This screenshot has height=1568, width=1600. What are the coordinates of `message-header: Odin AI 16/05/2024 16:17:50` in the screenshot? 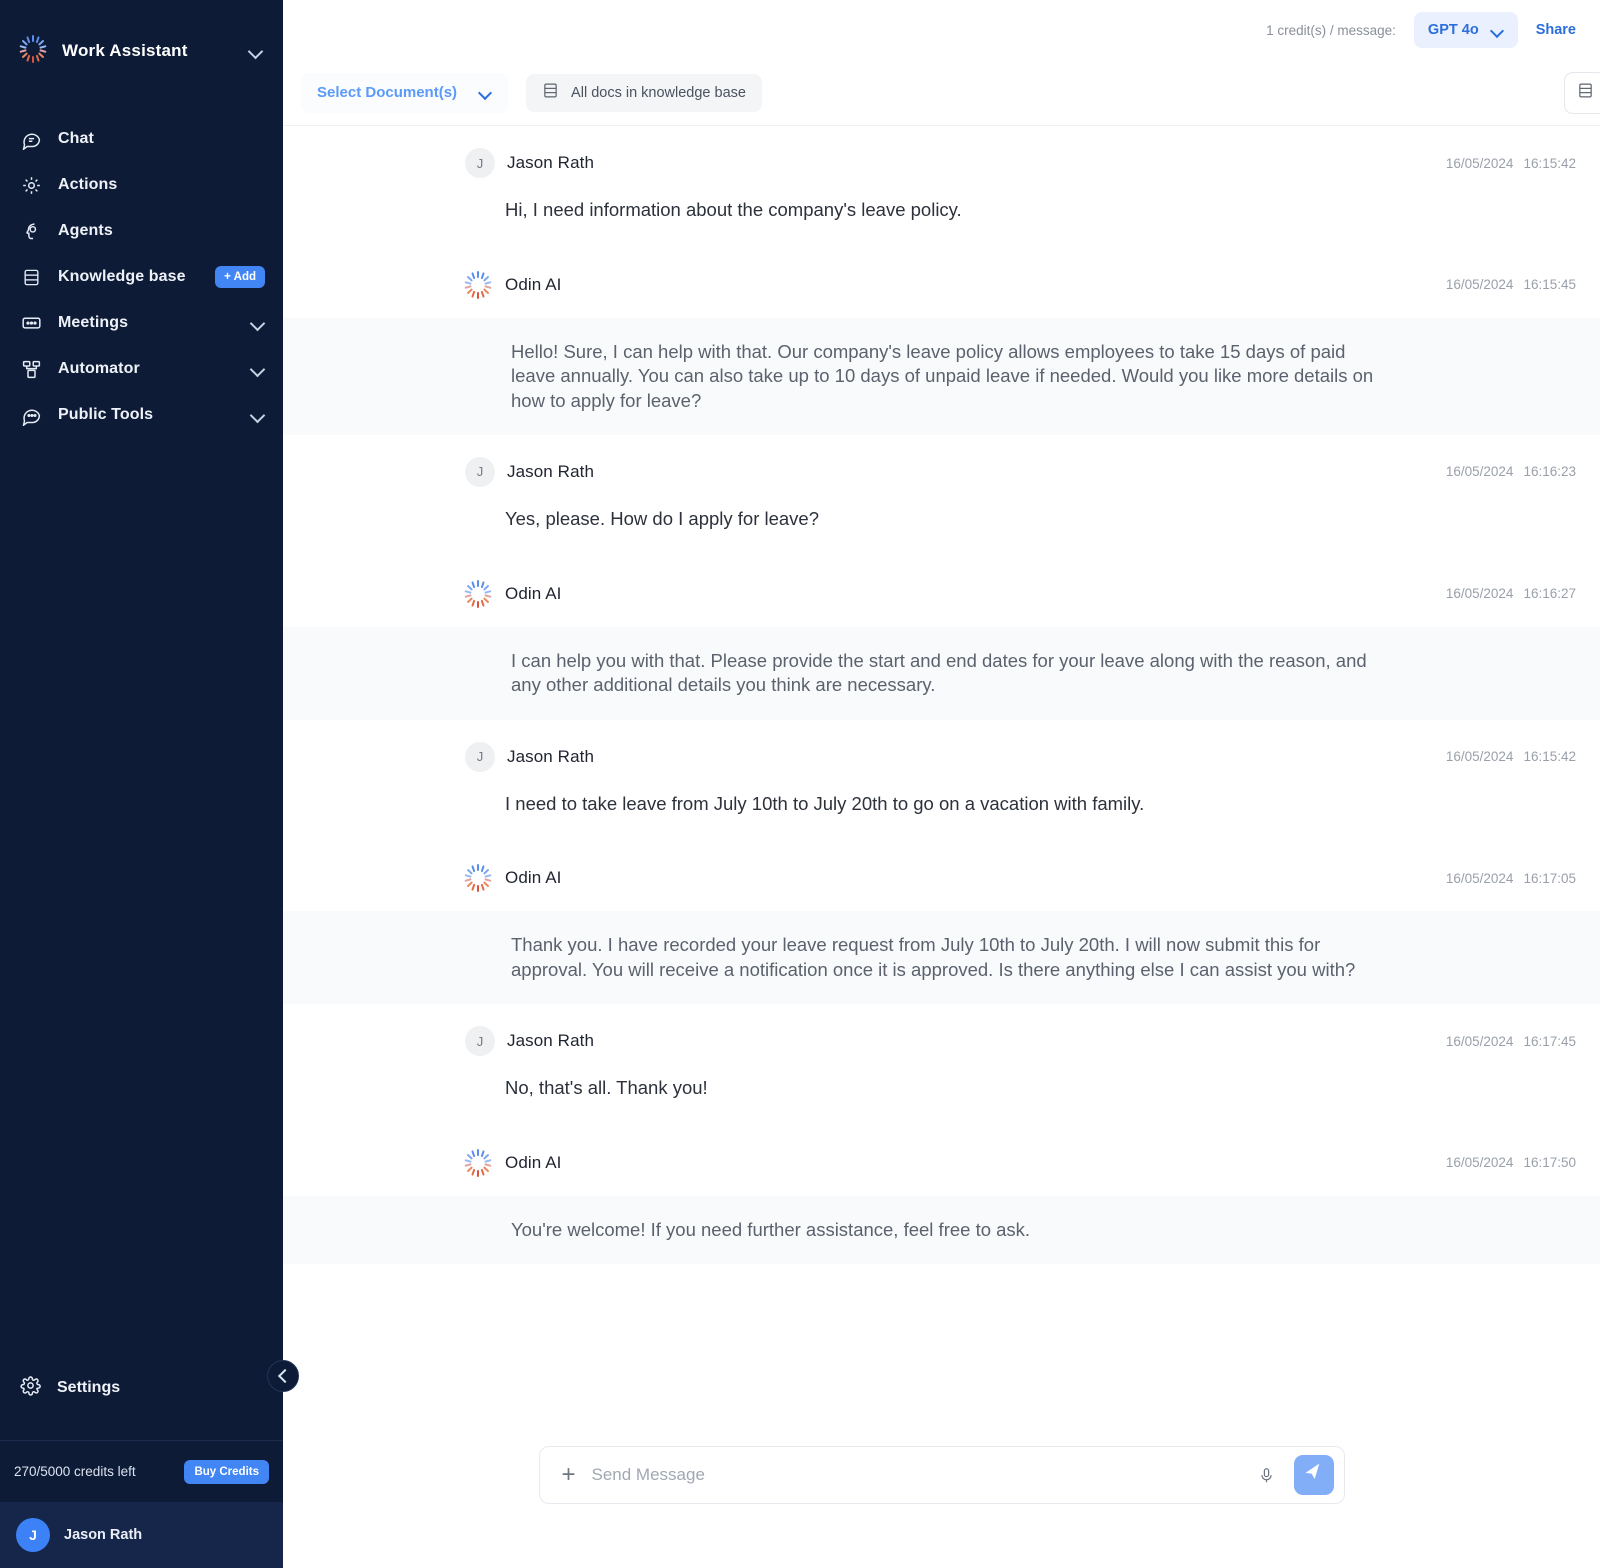 It's located at (941, 1163).